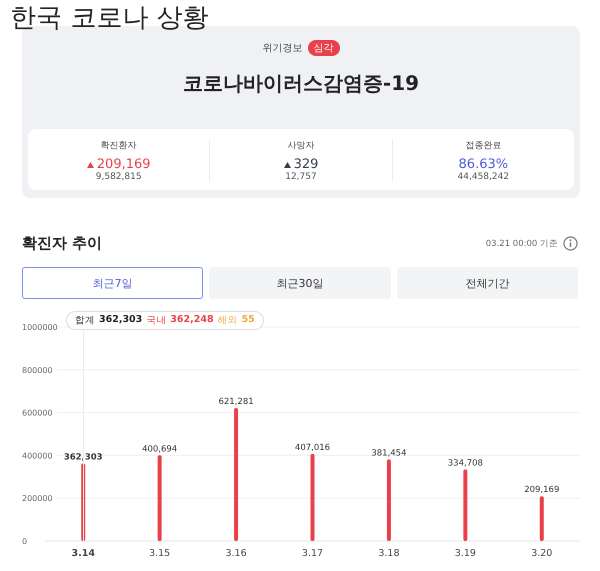 This screenshot has height=571, width=600. What do you see at coordinates (570, 243) in the screenshot?
I see `info-icon` at bounding box center [570, 243].